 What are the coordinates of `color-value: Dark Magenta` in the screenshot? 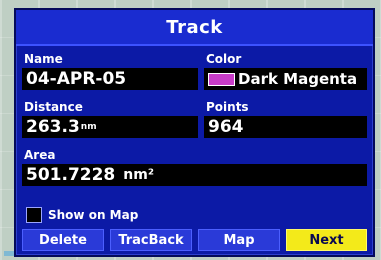 It's located at (298, 79).